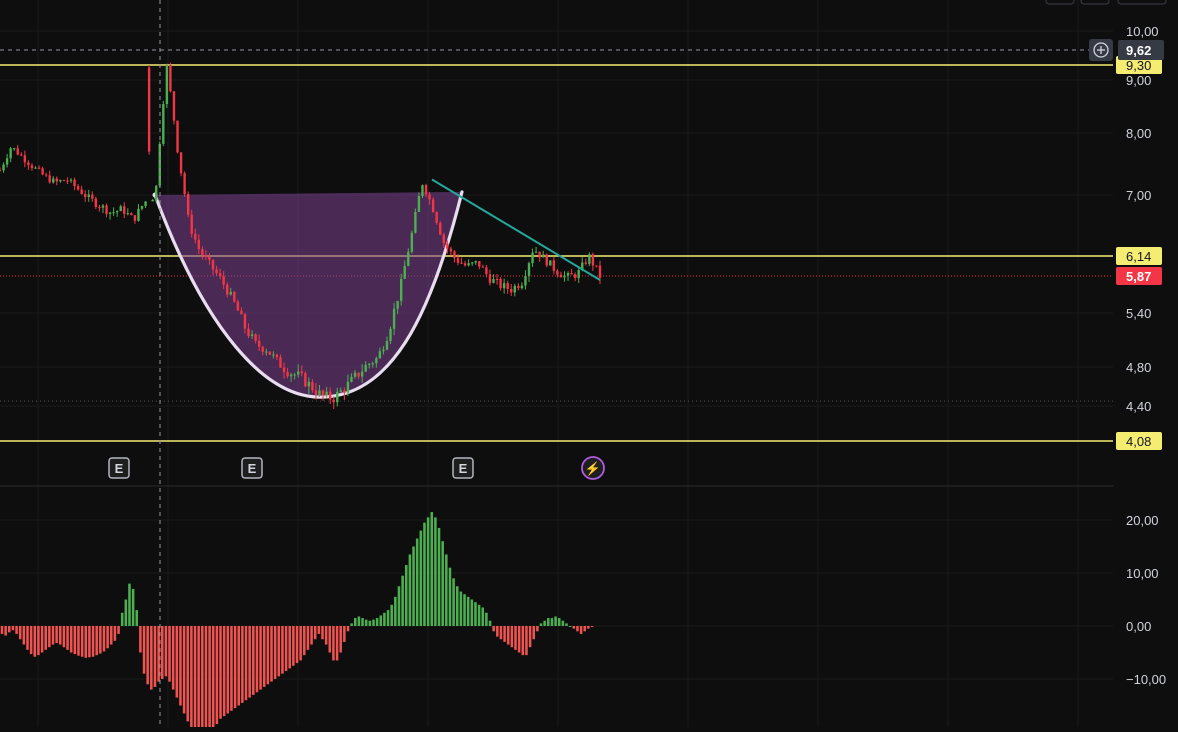 The height and width of the screenshot is (732, 1178). What do you see at coordinates (119, 468) in the screenshot?
I see `earnings-marker-label: E` at bounding box center [119, 468].